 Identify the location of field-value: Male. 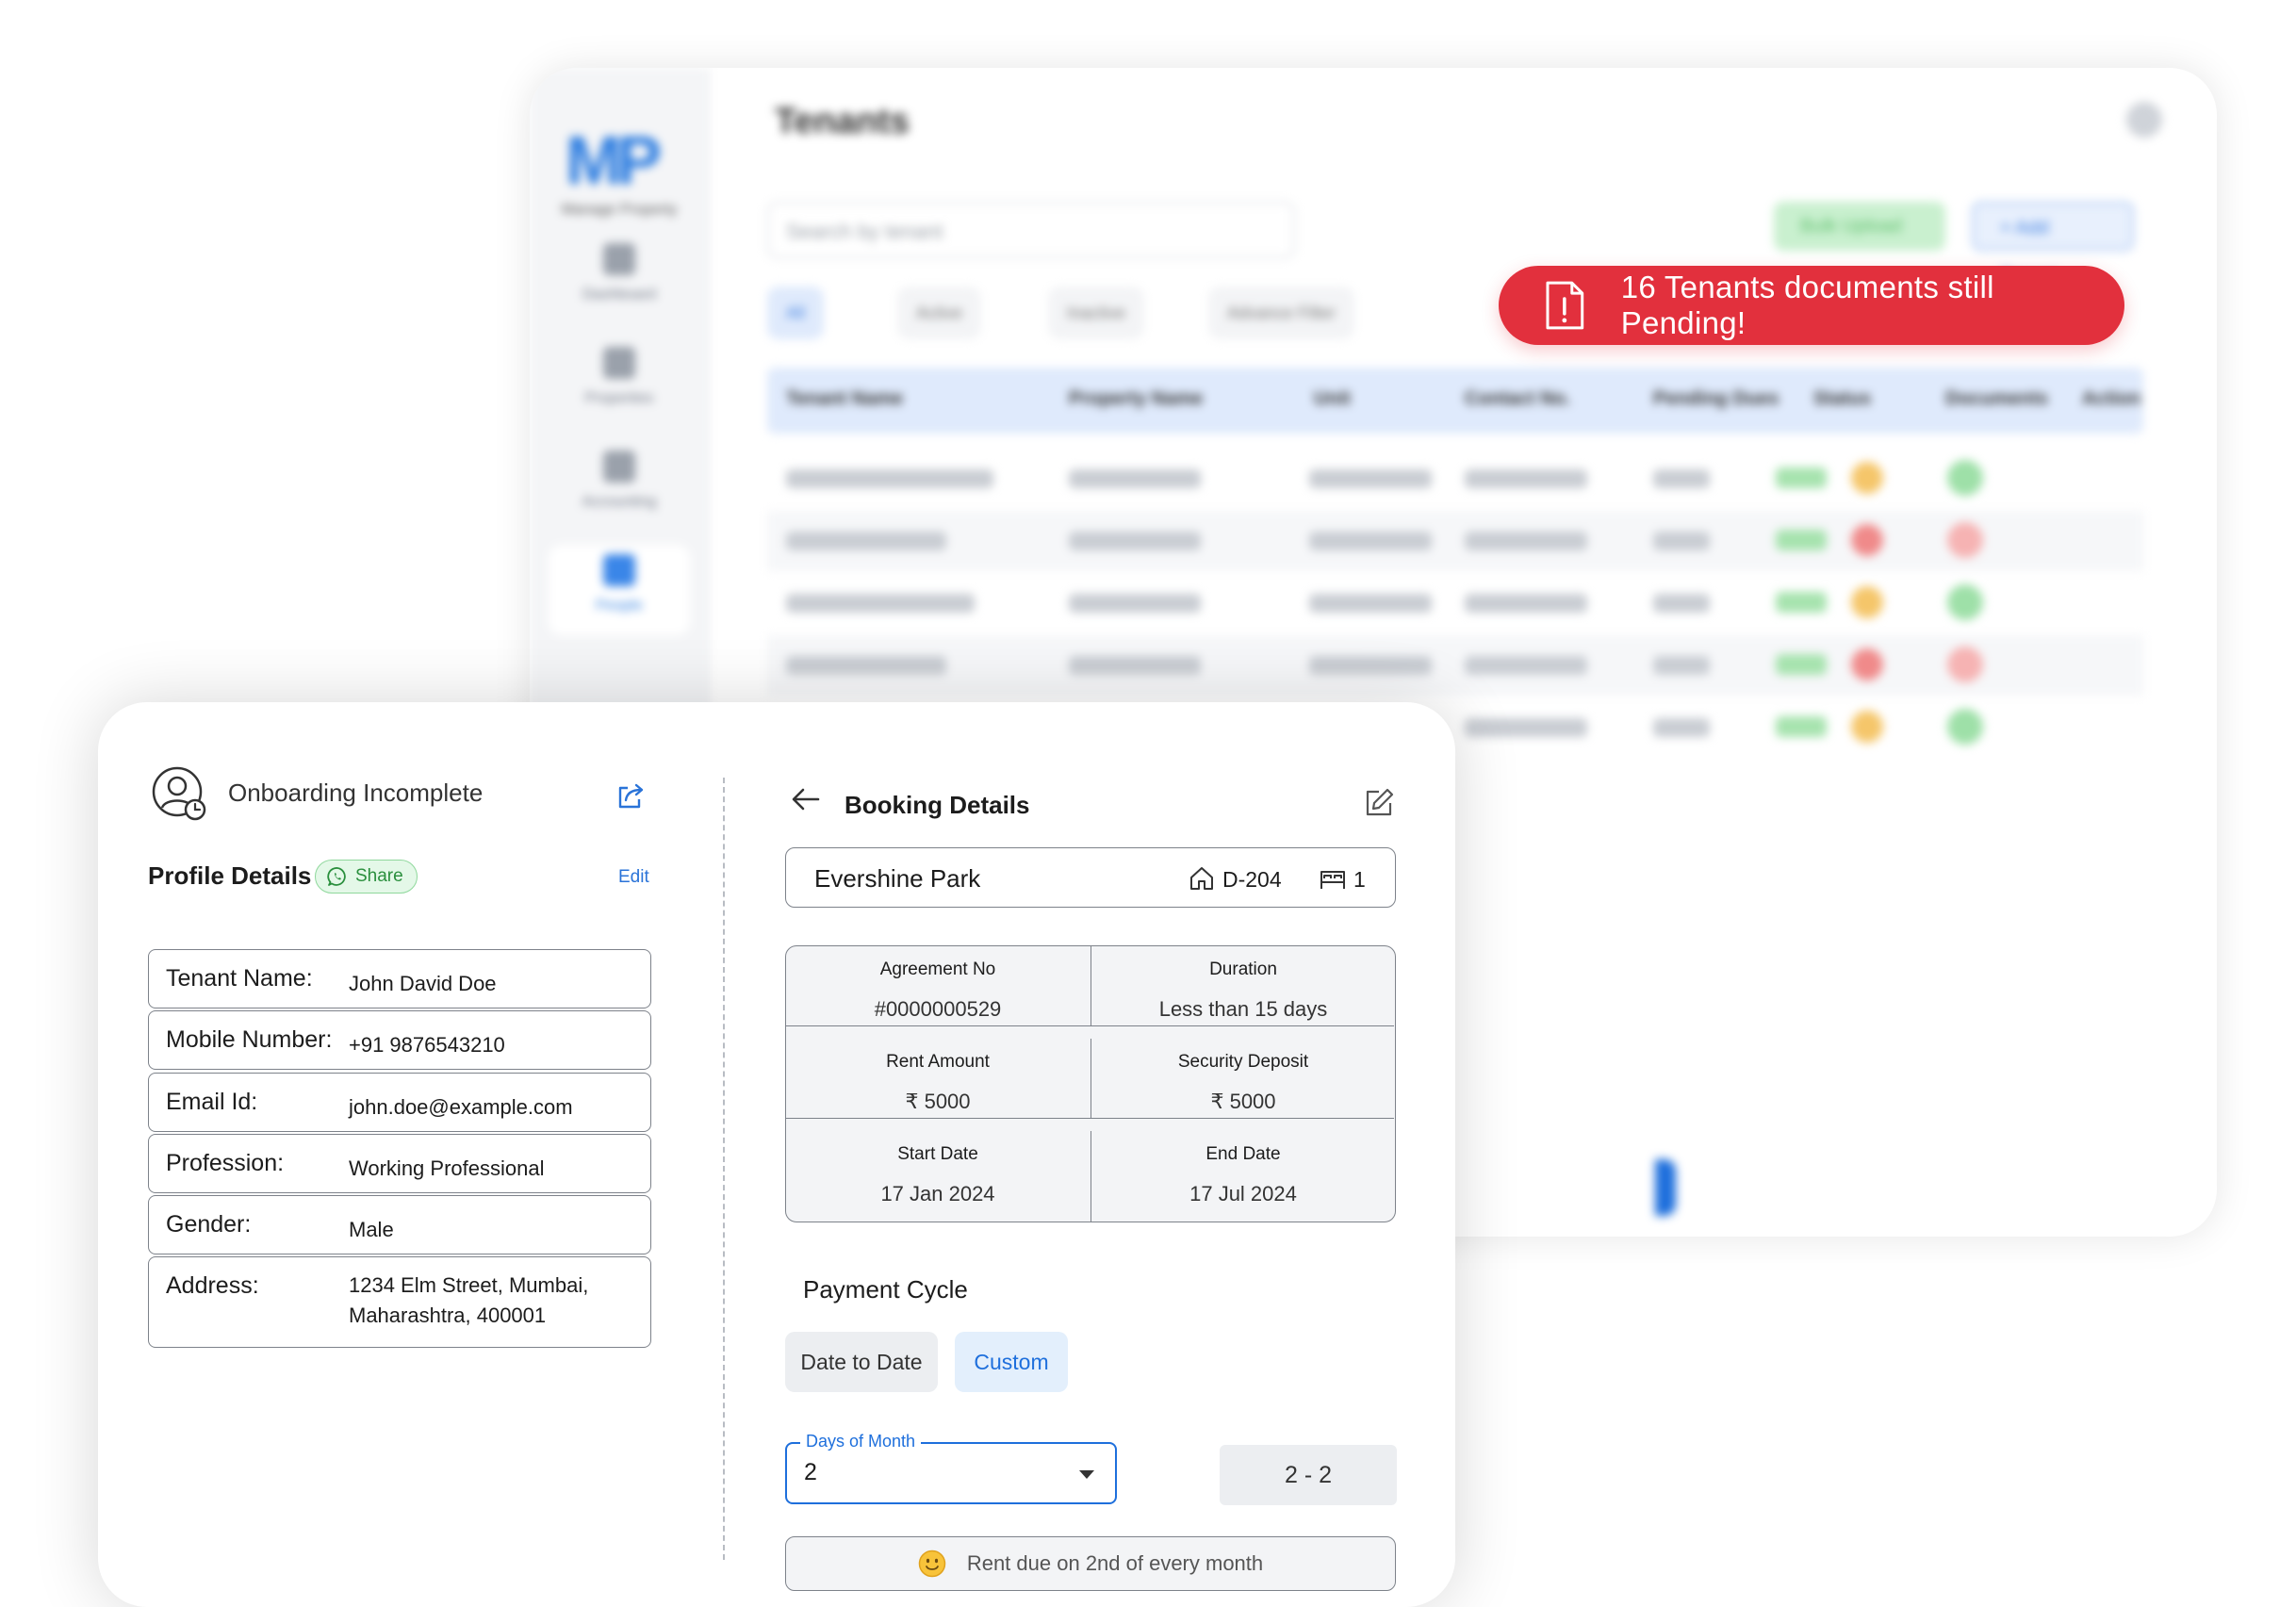
(371, 1229).